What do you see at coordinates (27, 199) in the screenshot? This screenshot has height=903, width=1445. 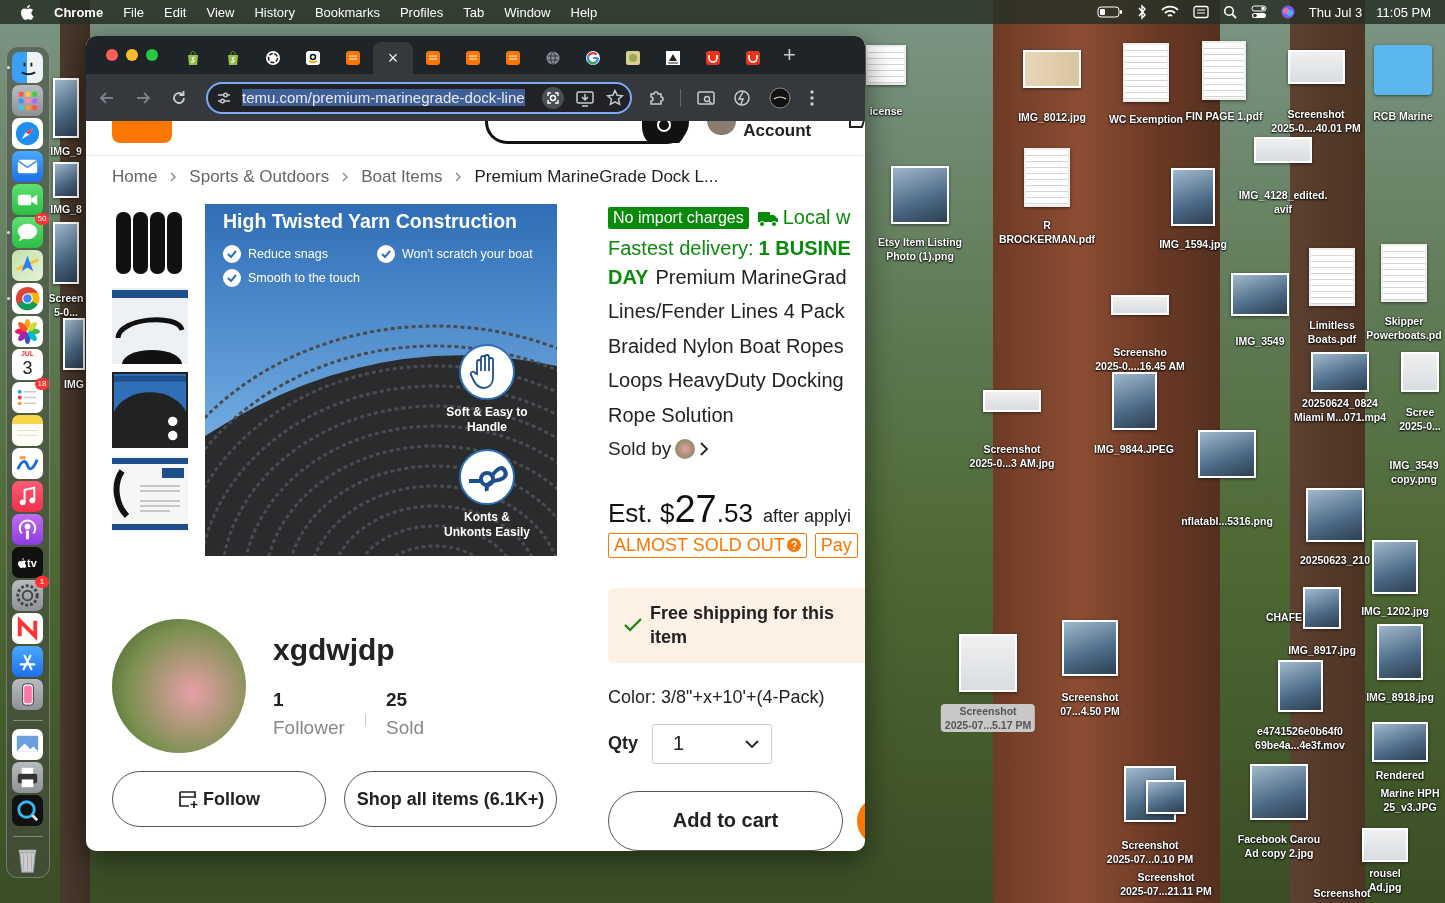 I see `video-camera-icon` at bounding box center [27, 199].